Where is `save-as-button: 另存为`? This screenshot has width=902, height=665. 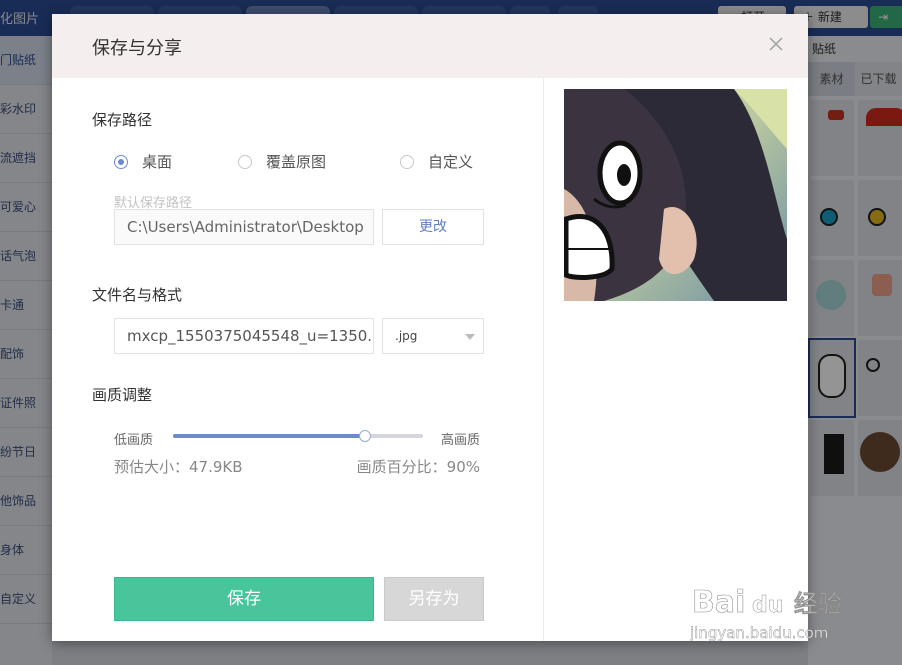 save-as-button: 另存为 is located at coordinates (434, 599).